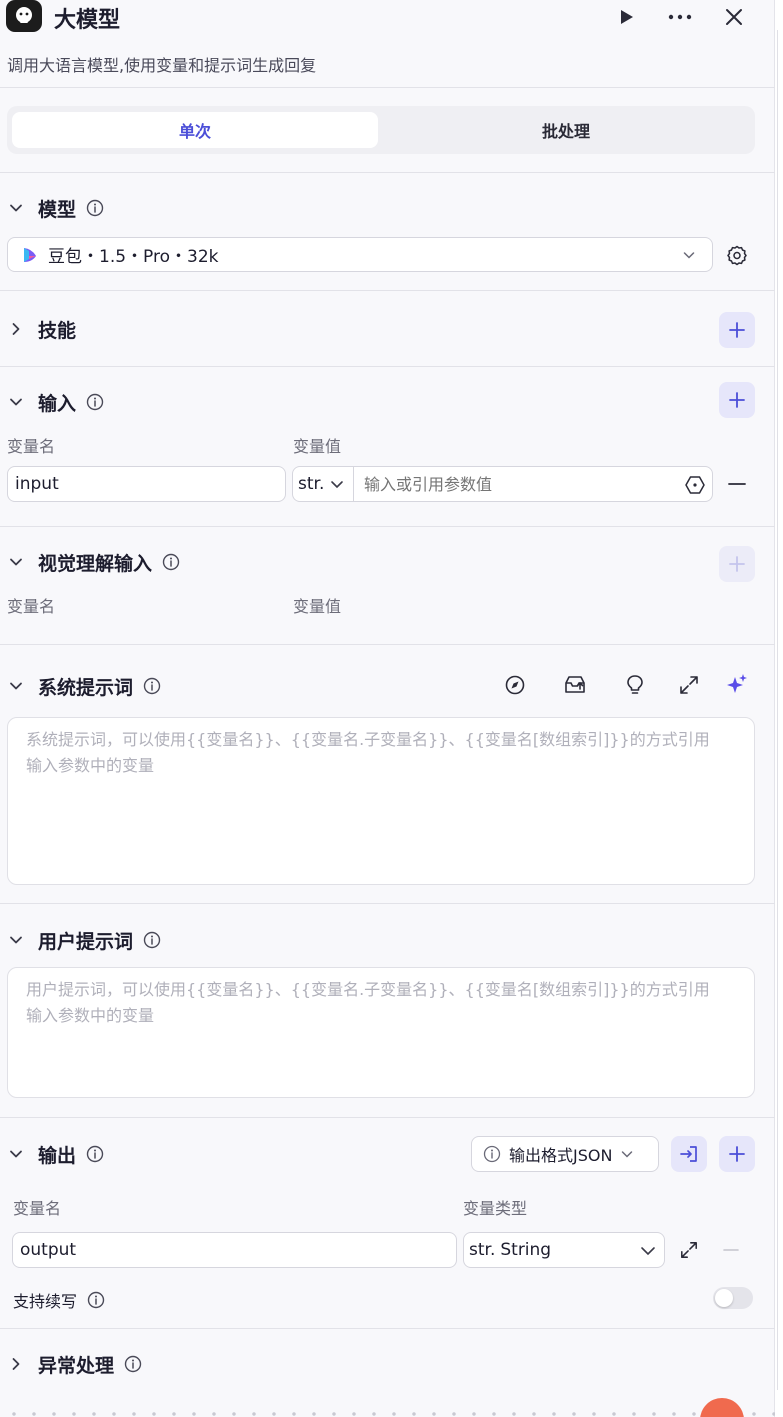  I want to click on gear-icon, so click(737, 255).